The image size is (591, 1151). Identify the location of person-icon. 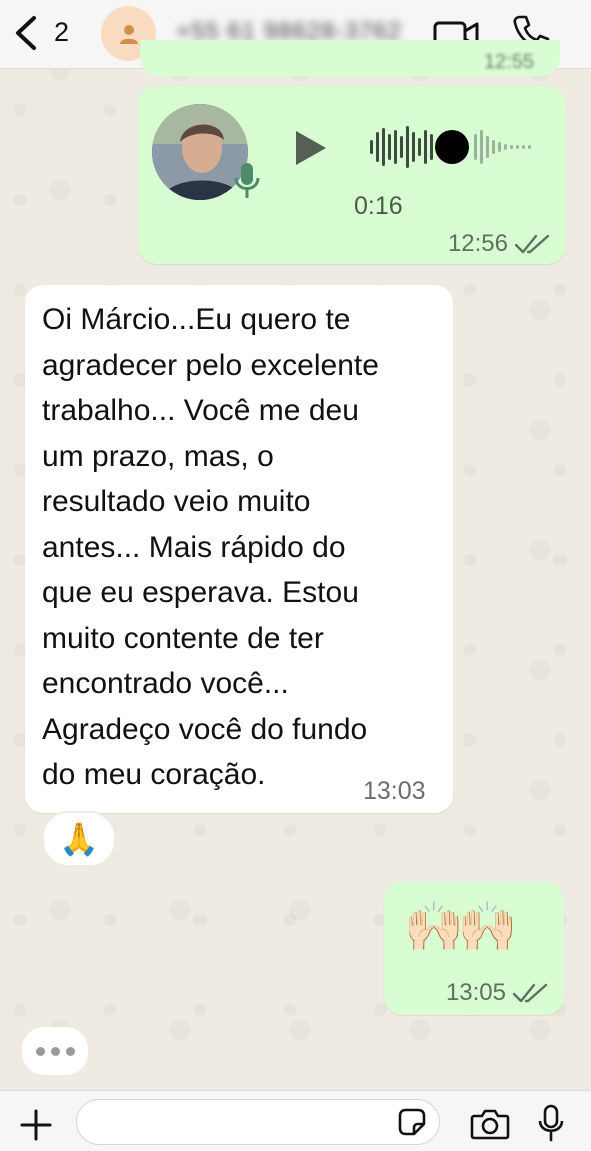
(128, 34).